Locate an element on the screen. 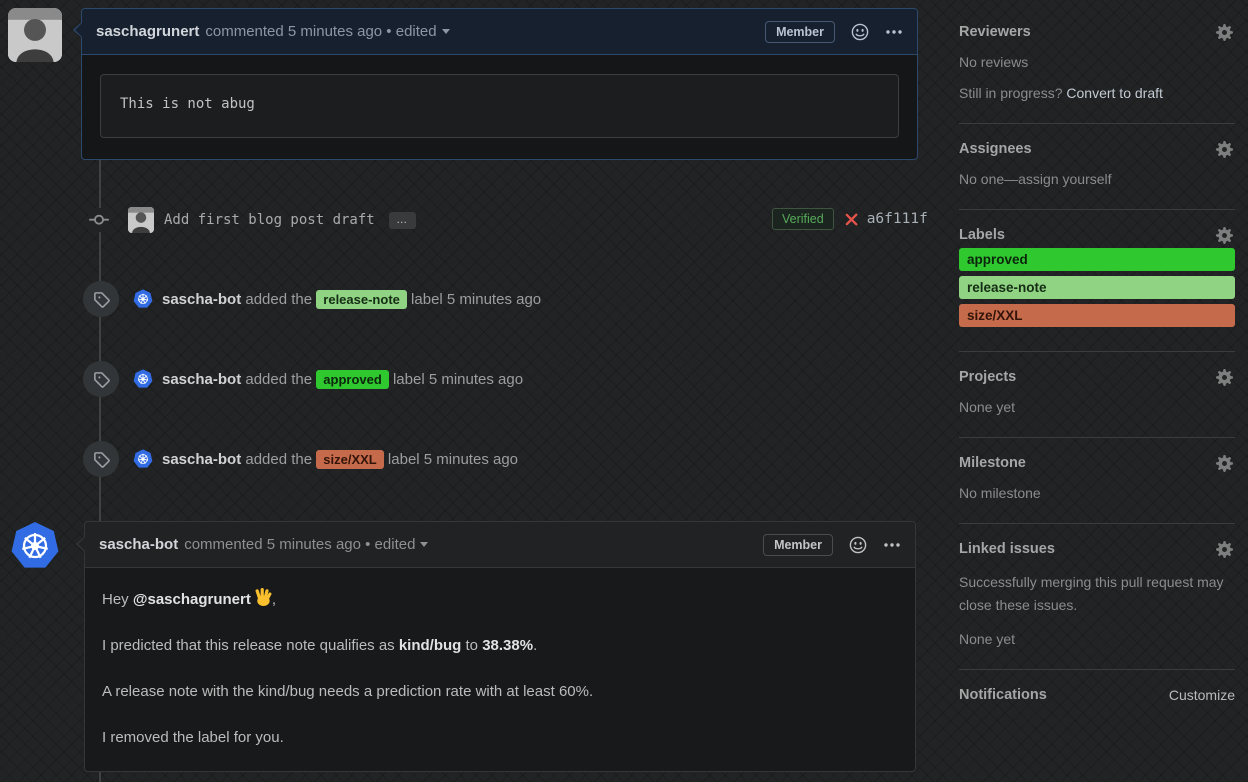 This screenshot has height=782, width=1248. milestone-empty-text: No milestone is located at coordinates (1000, 493).